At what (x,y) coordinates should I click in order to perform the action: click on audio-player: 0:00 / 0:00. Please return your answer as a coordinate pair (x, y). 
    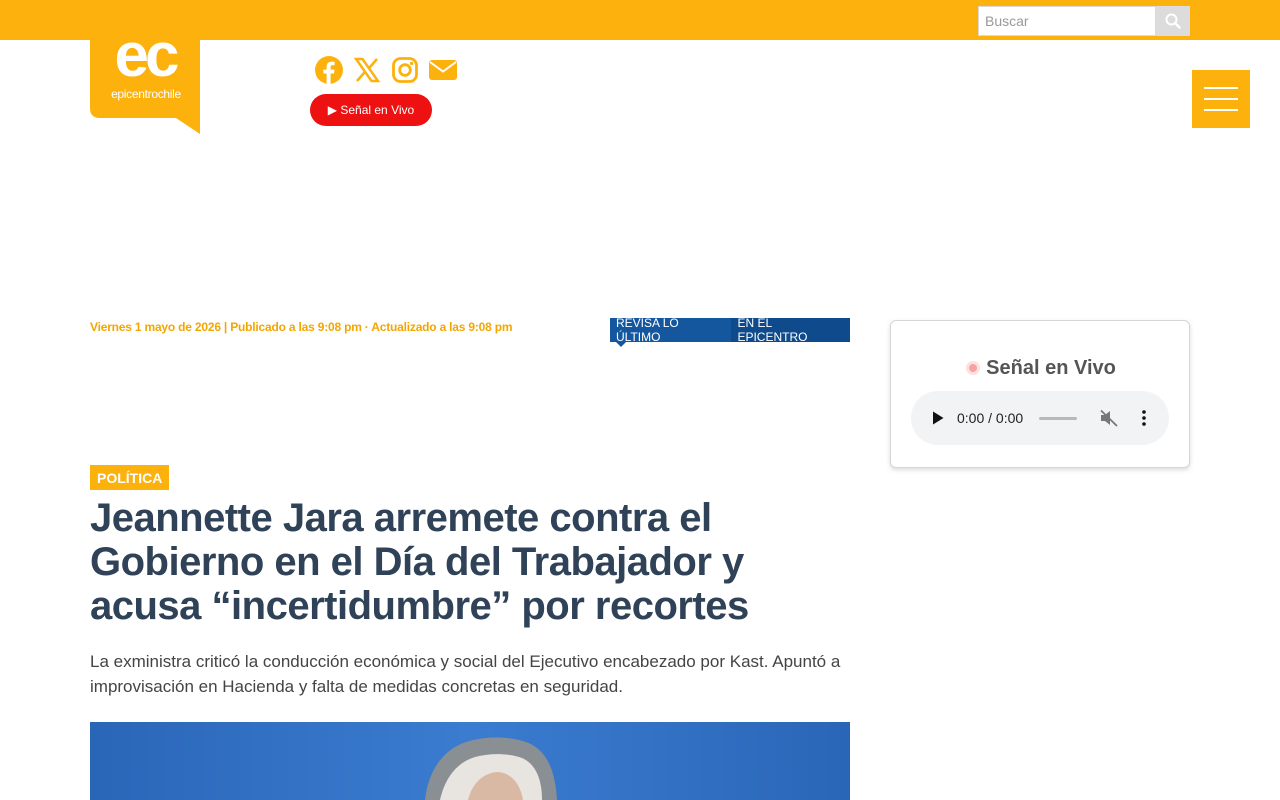
    Looking at the image, I should click on (1040, 418).